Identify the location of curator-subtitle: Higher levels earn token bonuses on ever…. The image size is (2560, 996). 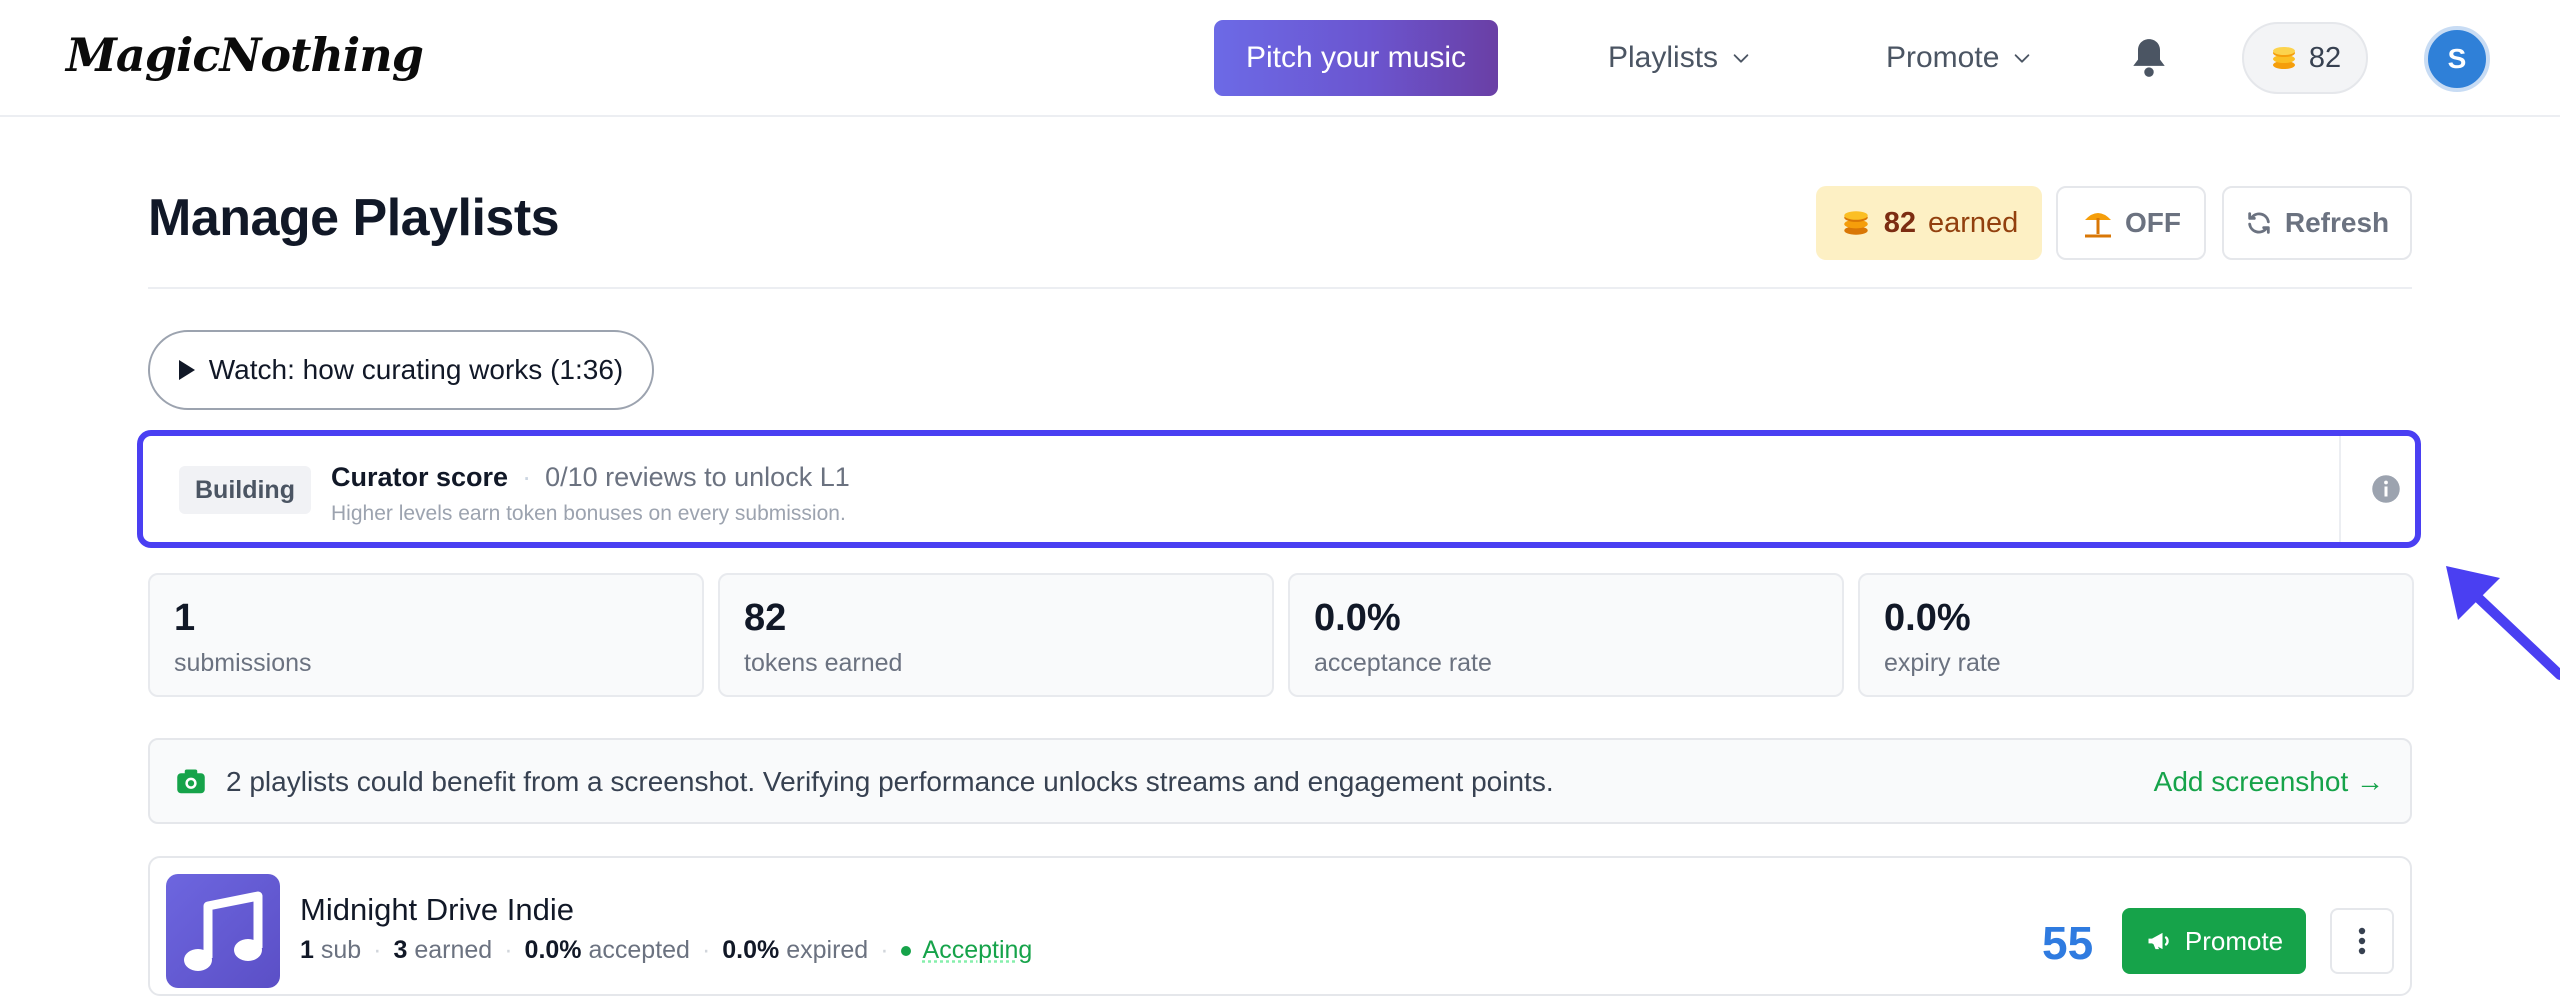
(588, 513).